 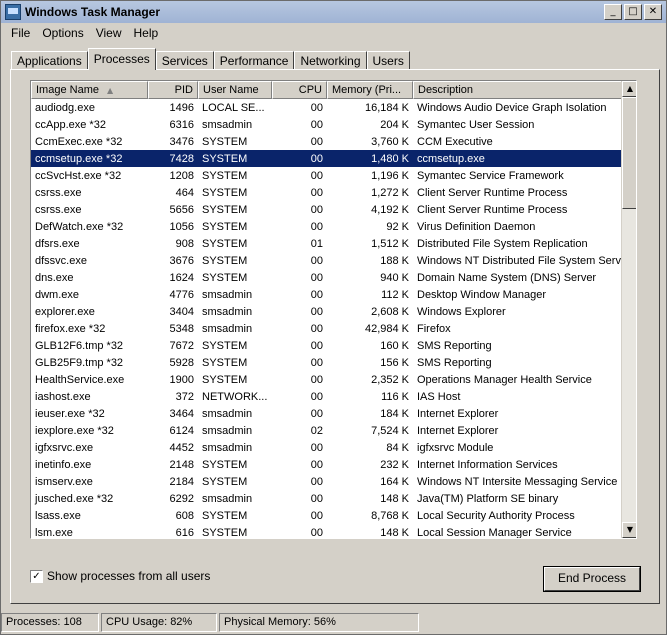 What do you see at coordinates (63, 396) in the screenshot?
I see `cell-image-name: iashost.exe` at bounding box center [63, 396].